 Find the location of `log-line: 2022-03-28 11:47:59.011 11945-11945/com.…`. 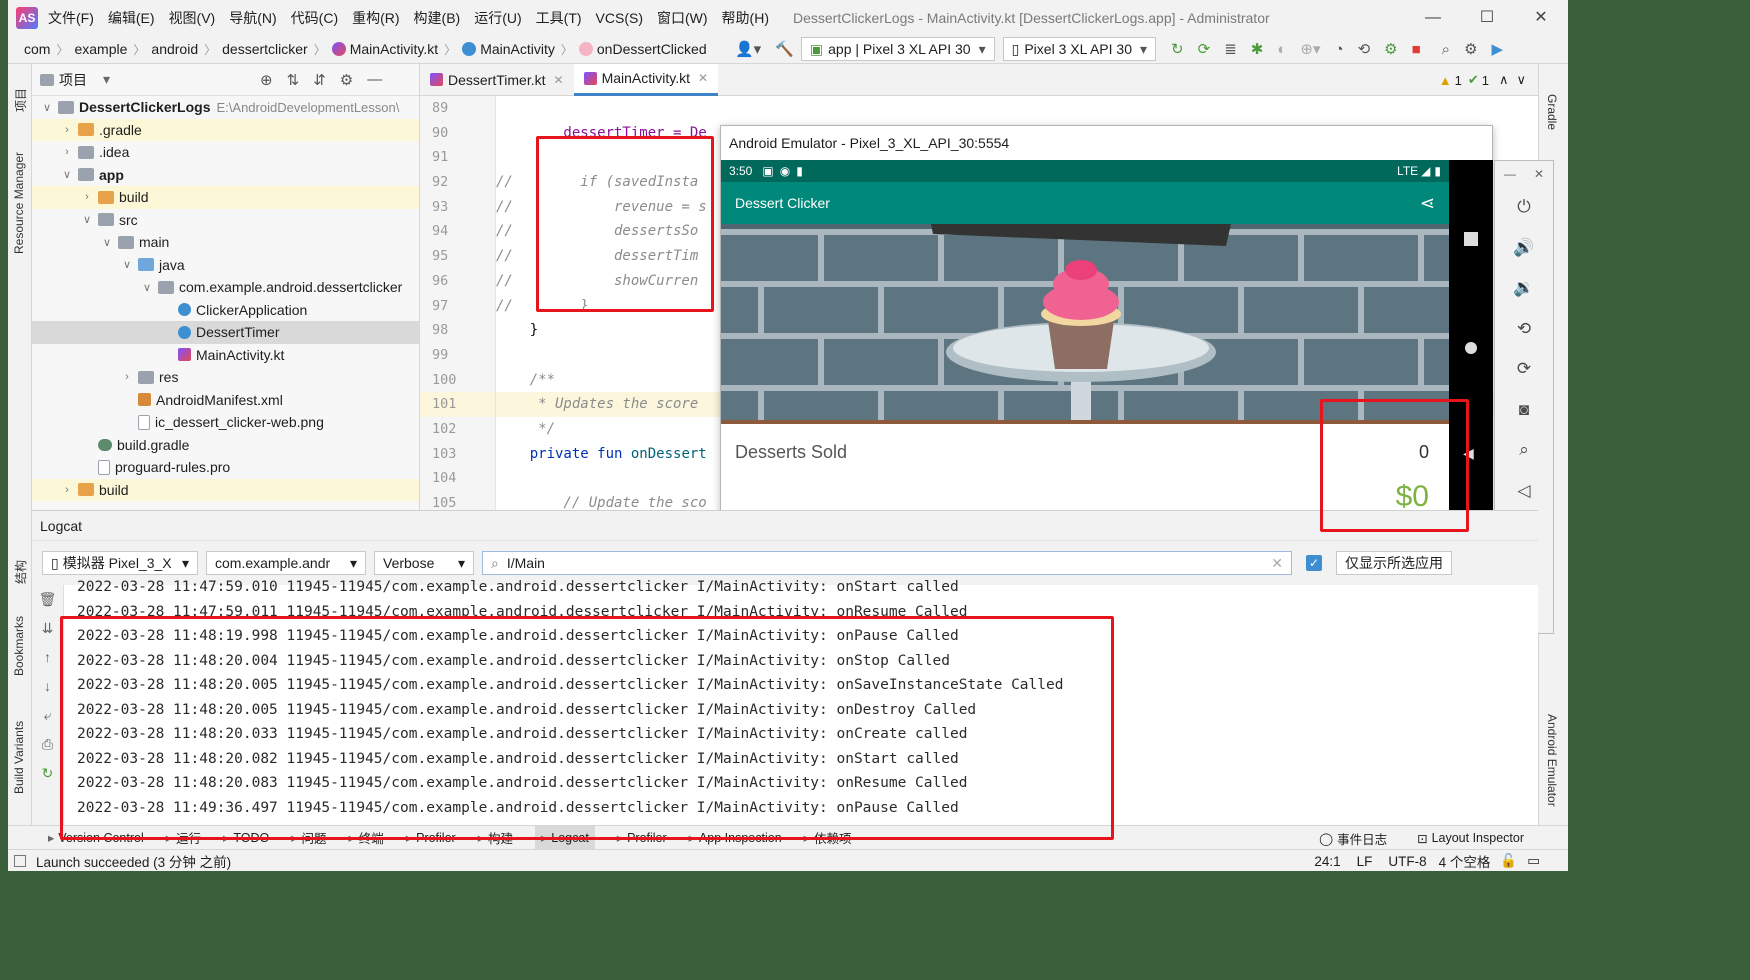

log-line: 2022-03-28 11:47:59.011 11945-11945/com.… is located at coordinates (807, 612).